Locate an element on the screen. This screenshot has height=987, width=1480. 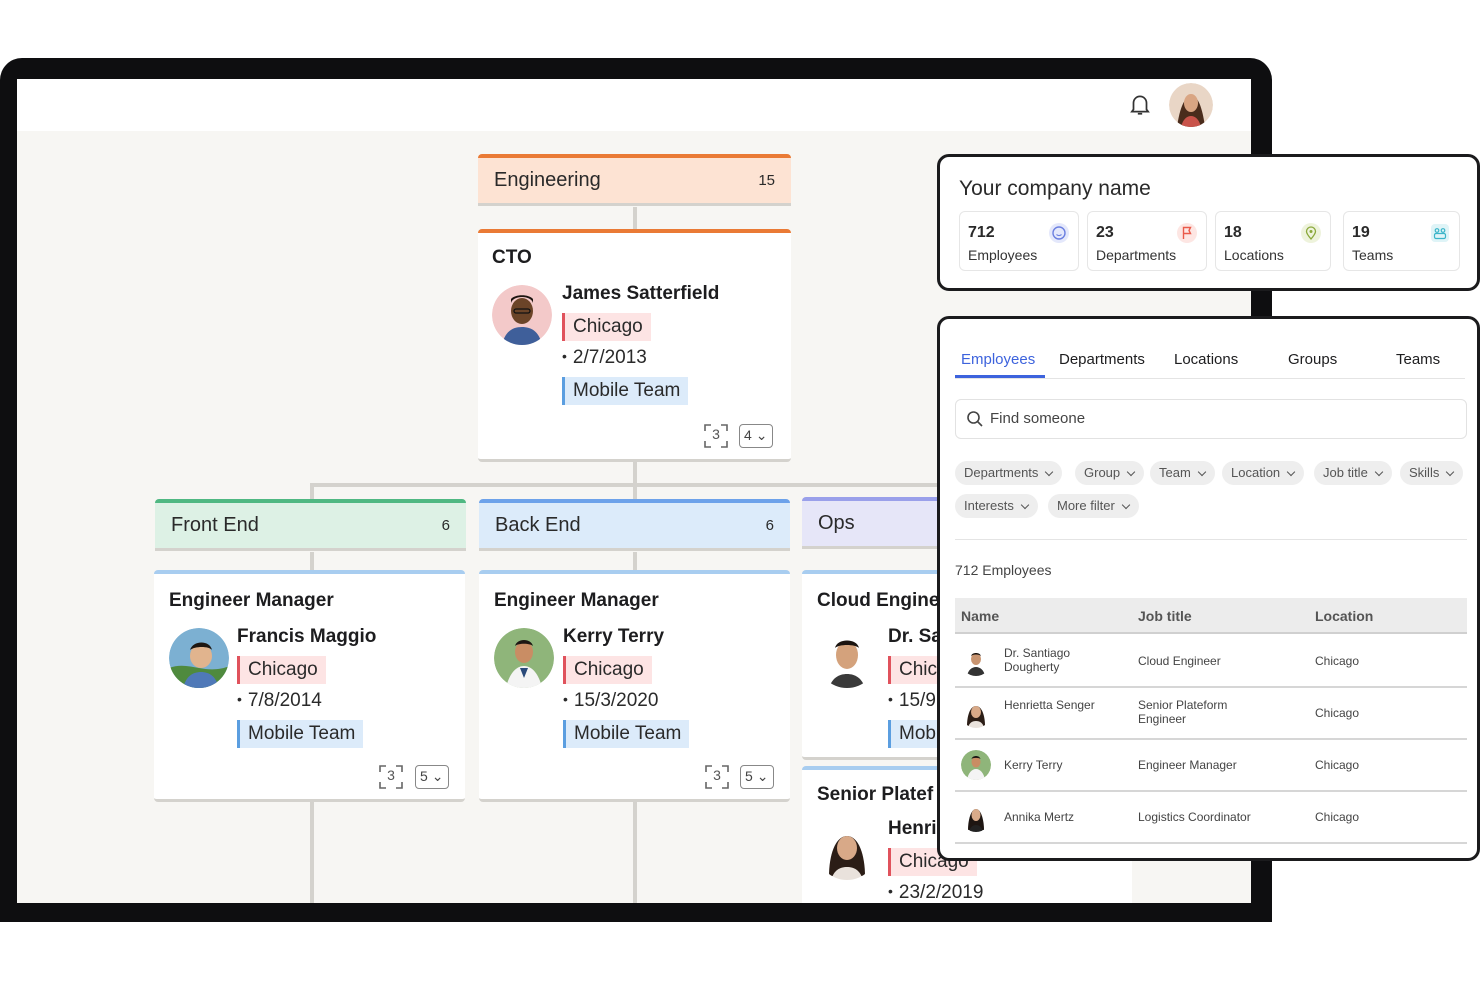
bell-icon is located at coordinates (1140, 104).